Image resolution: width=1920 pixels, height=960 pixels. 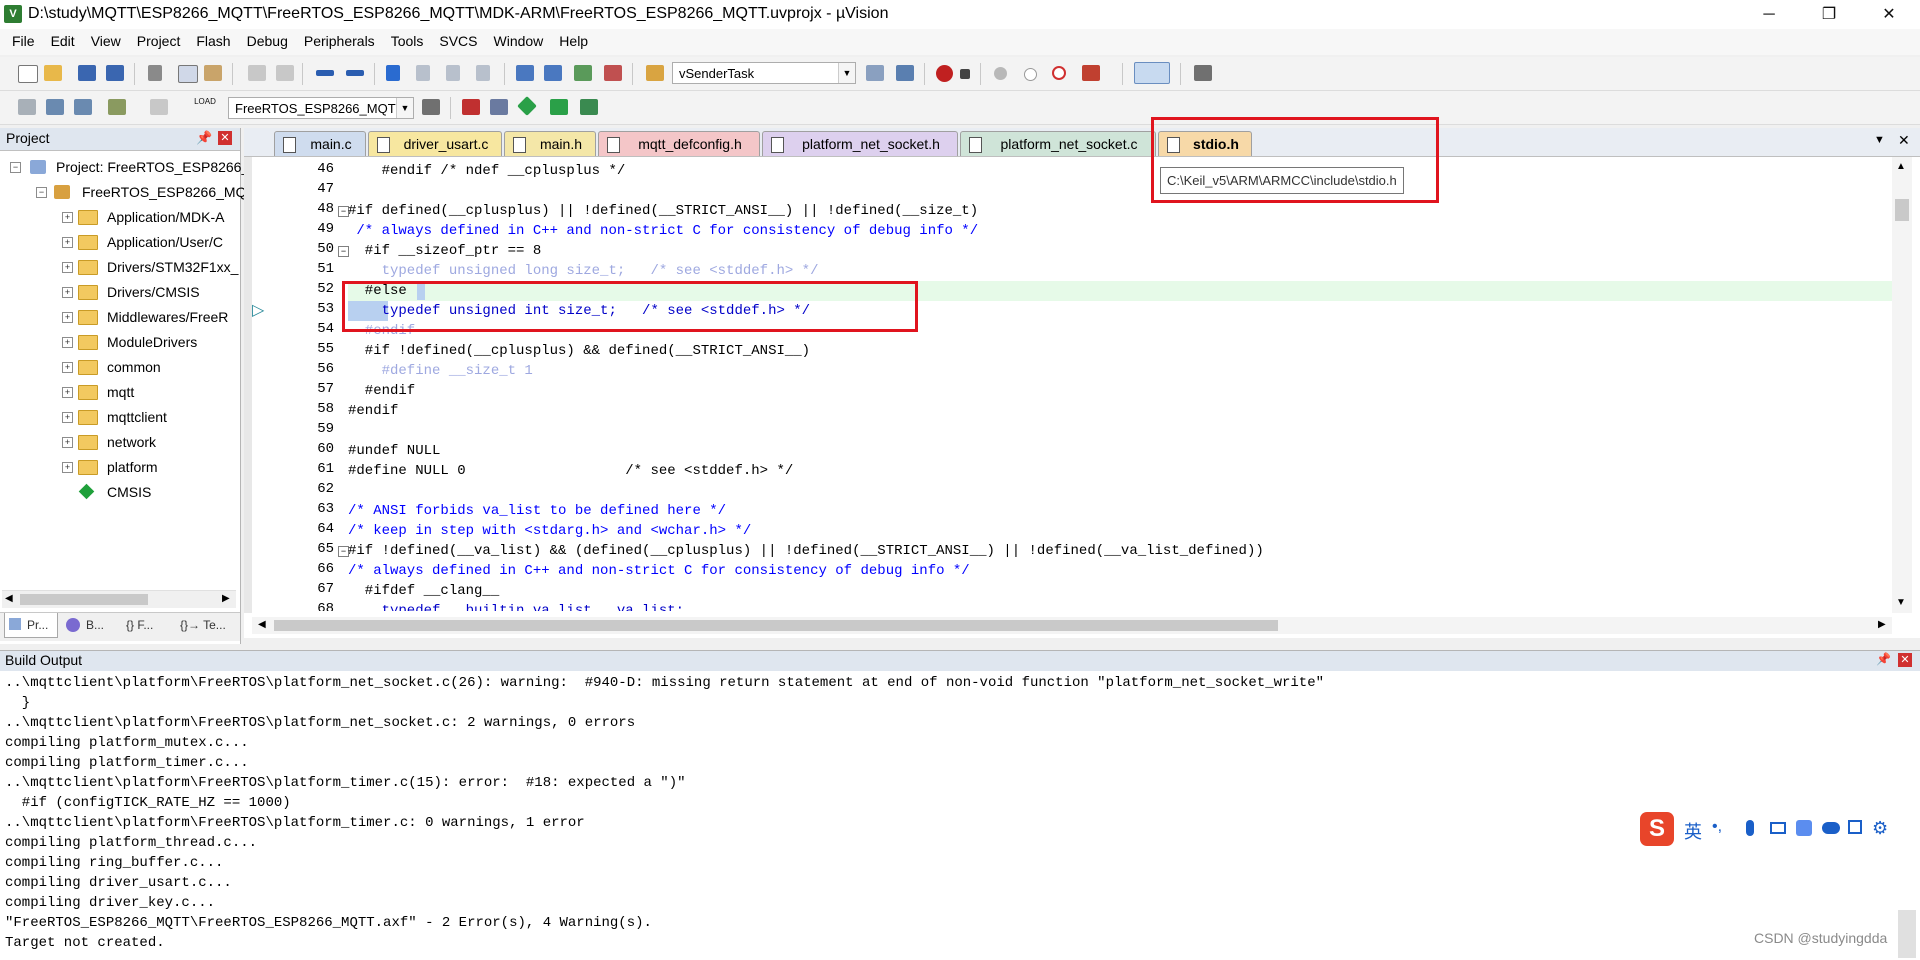 What do you see at coordinates (120, 317) in the screenshot?
I see `tree-item-group: + Middlewares/FreeR` at bounding box center [120, 317].